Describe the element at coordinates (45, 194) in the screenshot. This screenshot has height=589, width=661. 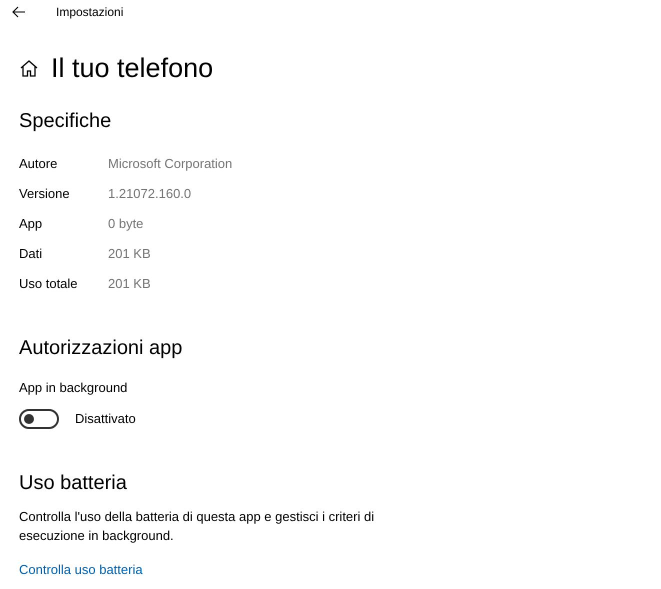
I see `spec-label: Versione` at that location.